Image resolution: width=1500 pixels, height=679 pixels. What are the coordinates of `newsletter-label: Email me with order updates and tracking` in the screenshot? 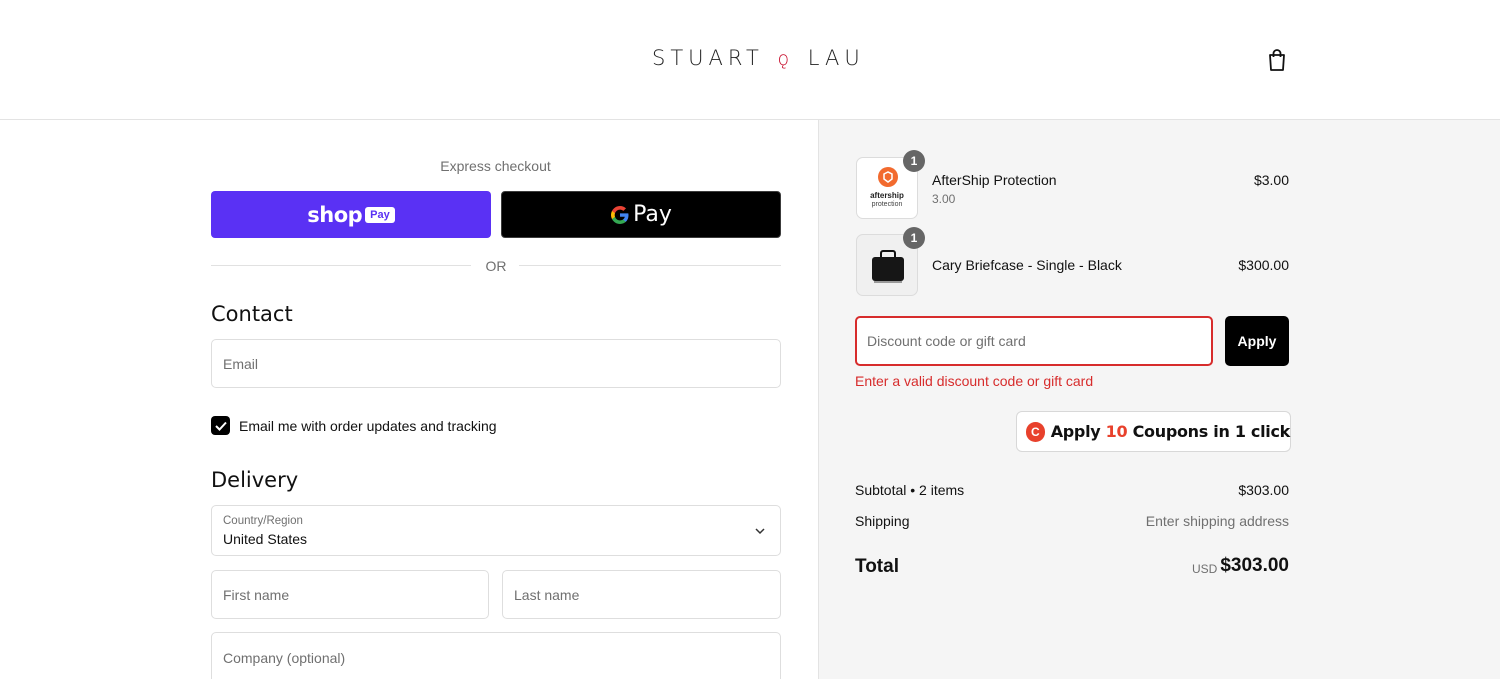 It's located at (368, 426).